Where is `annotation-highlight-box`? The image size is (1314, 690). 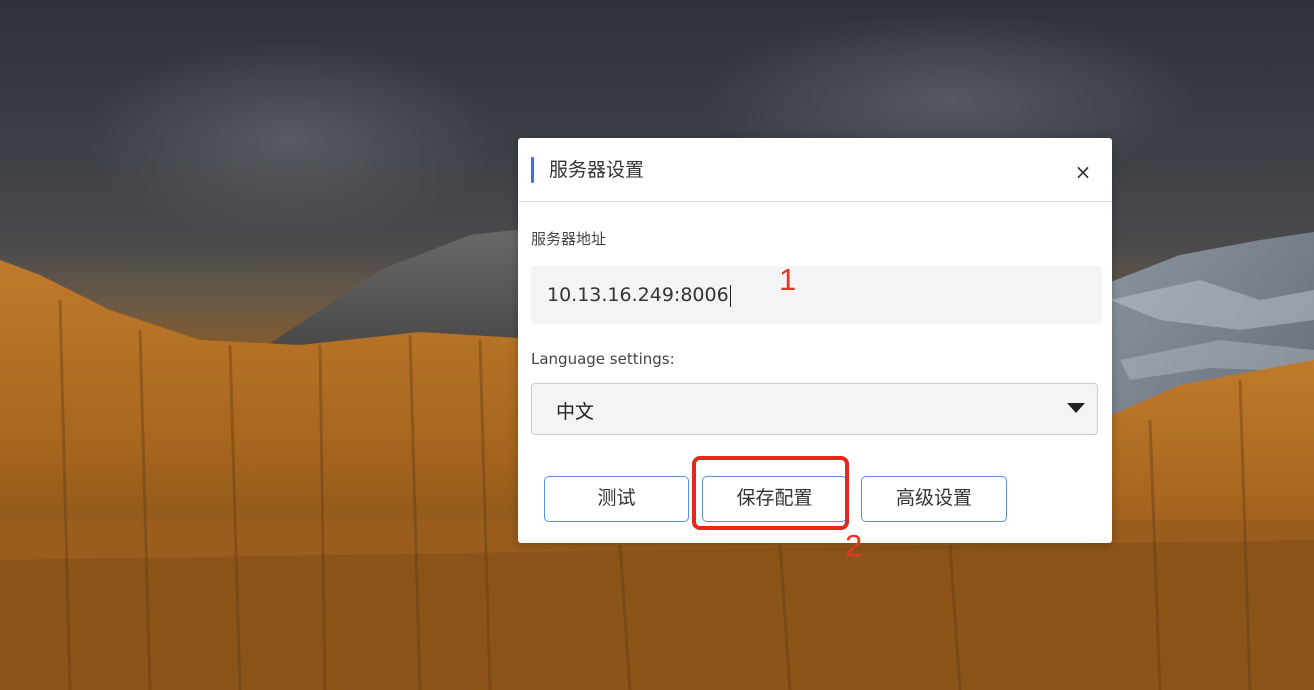 annotation-highlight-box is located at coordinates (770, 493).